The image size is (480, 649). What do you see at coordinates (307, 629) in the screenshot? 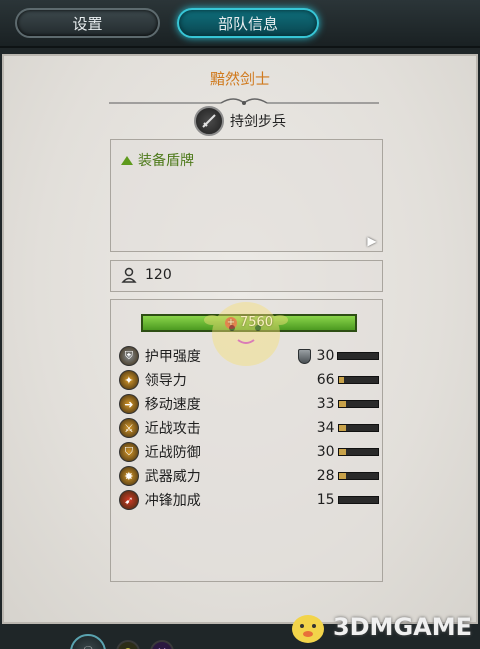
I see `mascot-logo-icon` at bounding box center [307, 629].